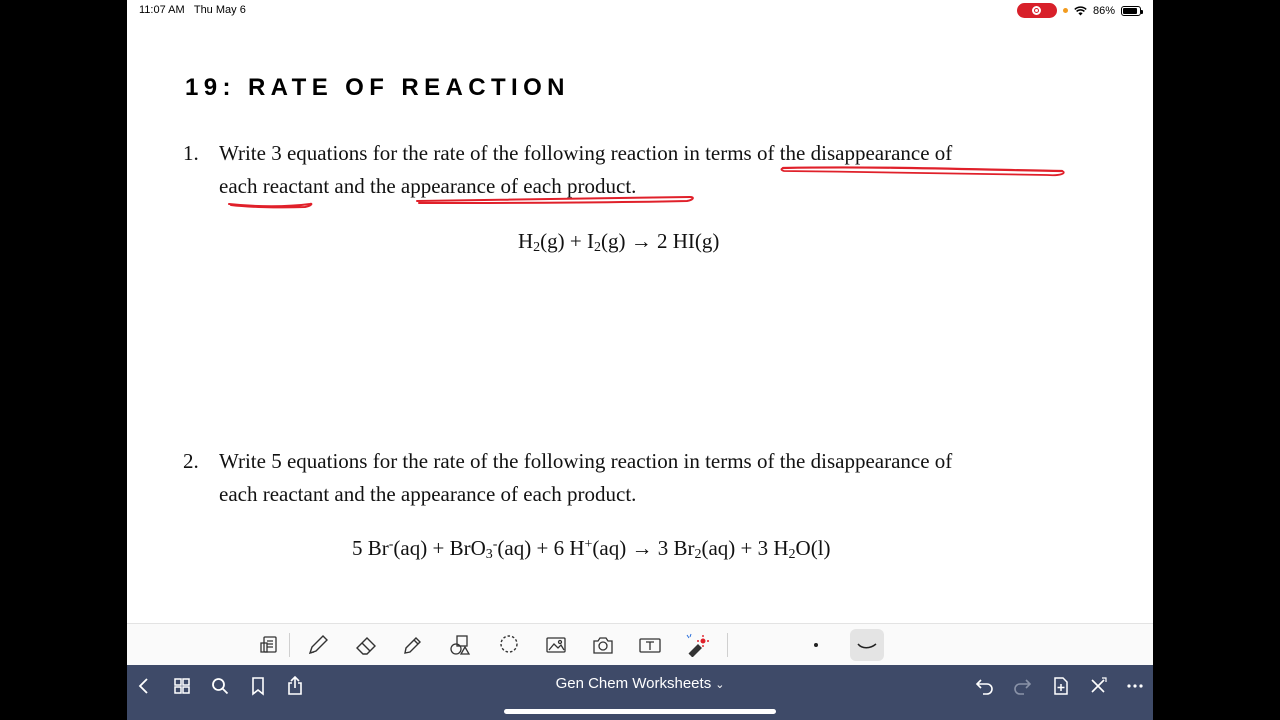 This screenshot has width=1280, height=720. I want to click on laser-pointer-icon, so click(697, 645).